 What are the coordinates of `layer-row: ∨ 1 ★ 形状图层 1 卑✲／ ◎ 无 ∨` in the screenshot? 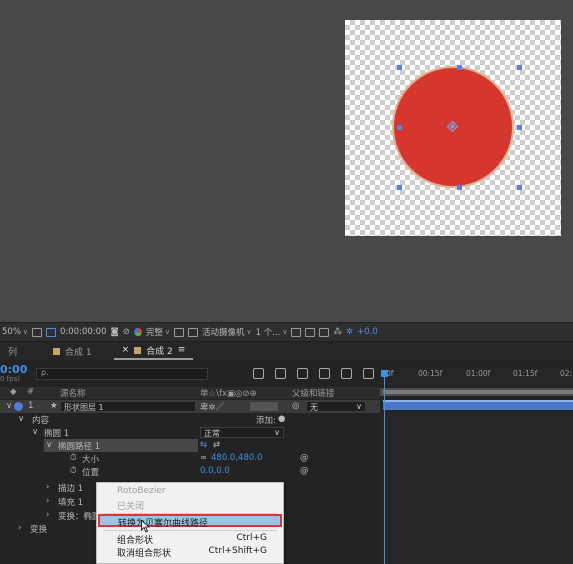 It's located at (190, 406).